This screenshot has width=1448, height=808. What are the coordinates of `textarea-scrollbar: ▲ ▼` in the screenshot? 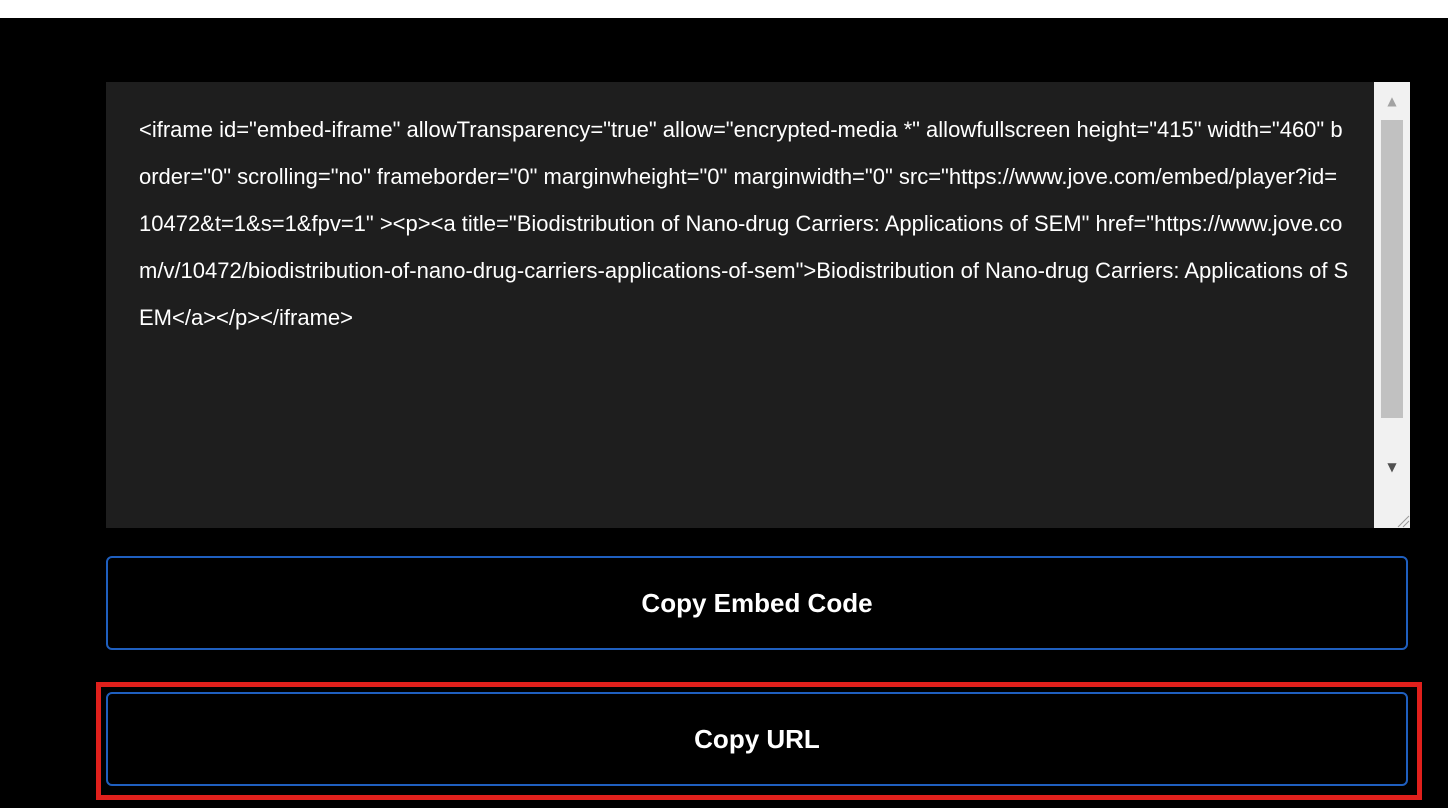 It's located at (1392, 305).